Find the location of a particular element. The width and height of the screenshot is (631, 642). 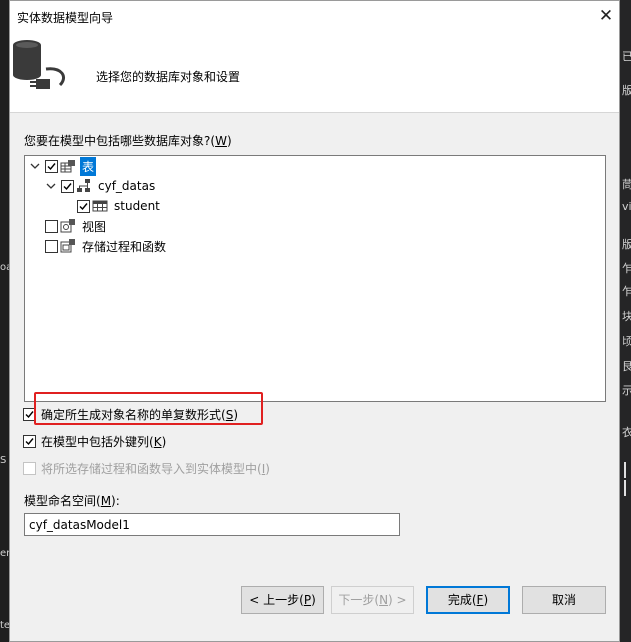

objects-question: 您要在模型中包括哪些数据库对象?(W) is located at coordinates (128, 141).